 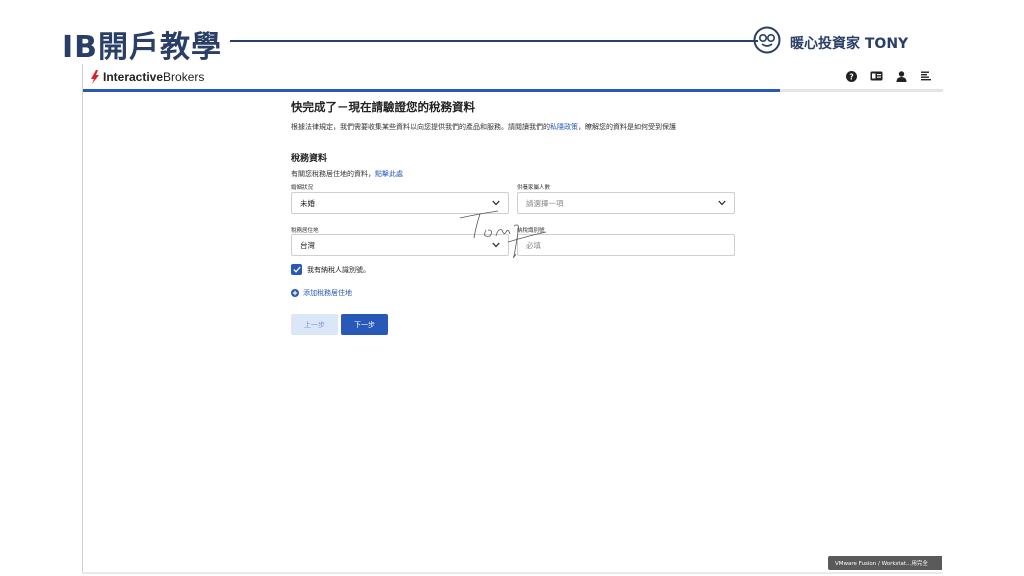 I want to click on dependents-select: 請選擇一項, so click(x=626, y=203).